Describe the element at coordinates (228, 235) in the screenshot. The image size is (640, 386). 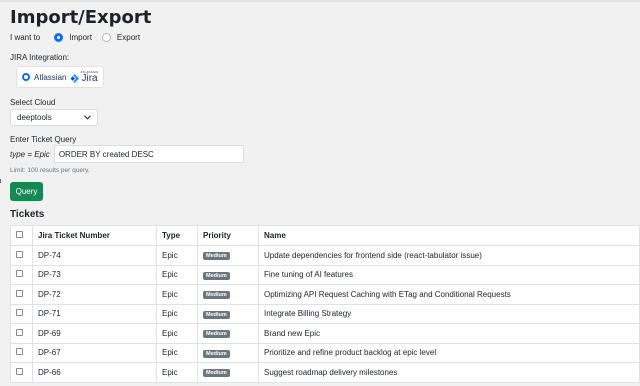
I see `column-header-priority: Priority` at that location.